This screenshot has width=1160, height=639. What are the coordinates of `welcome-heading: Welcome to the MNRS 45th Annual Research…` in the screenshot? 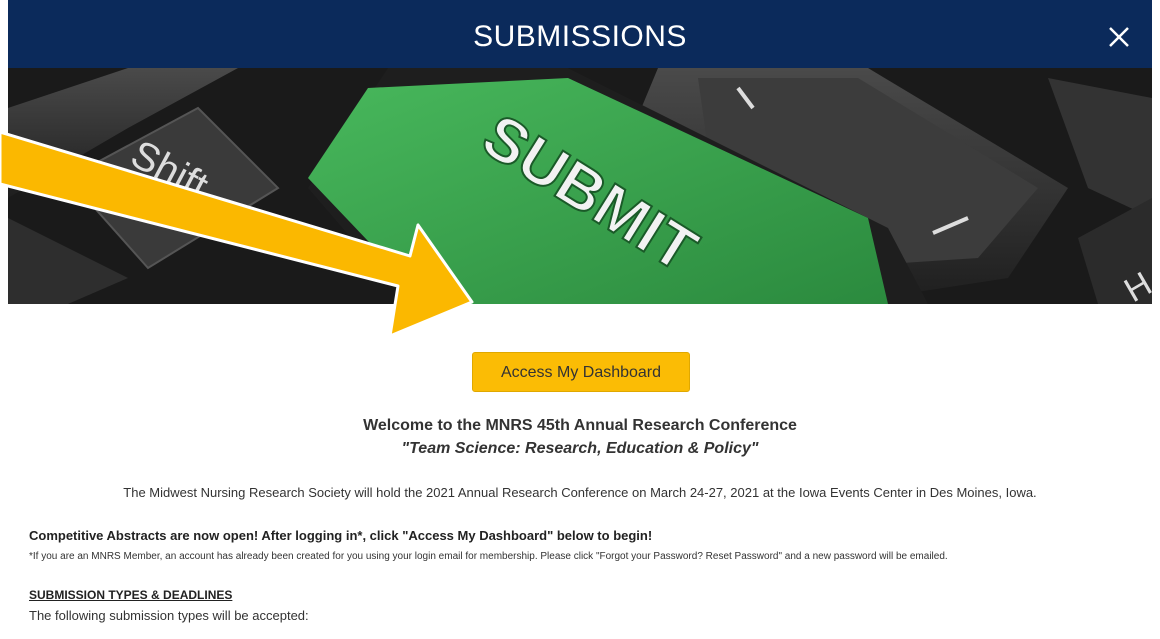 It's located at (580, 425).